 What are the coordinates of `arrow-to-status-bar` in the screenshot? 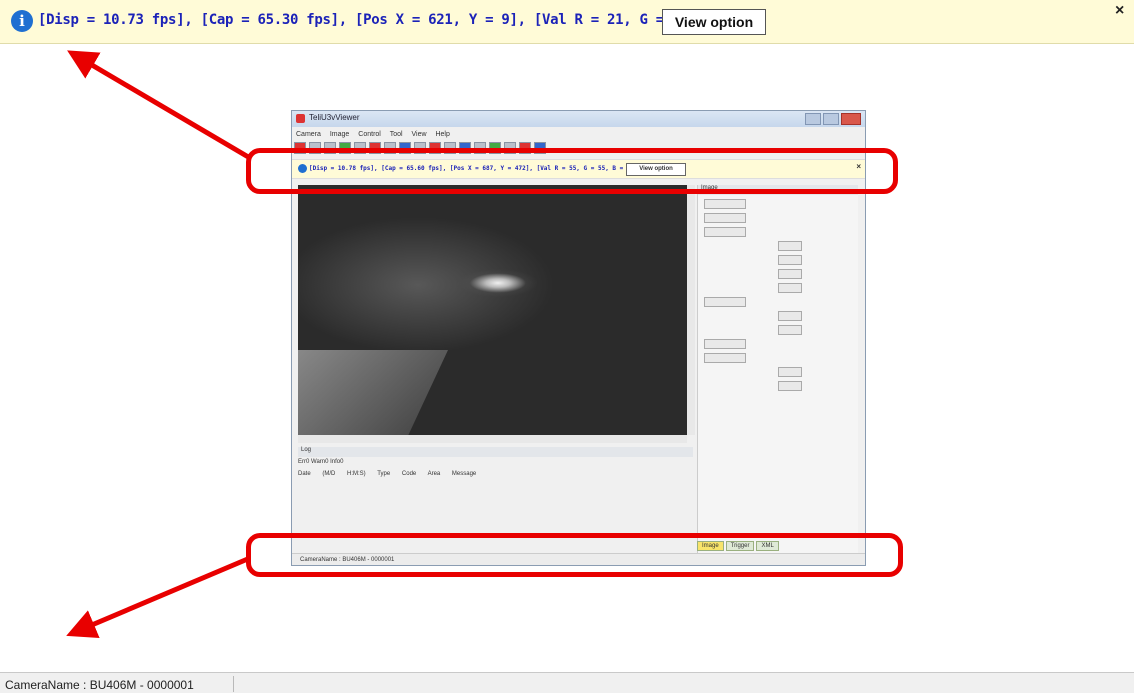 It's located at (158, 596).